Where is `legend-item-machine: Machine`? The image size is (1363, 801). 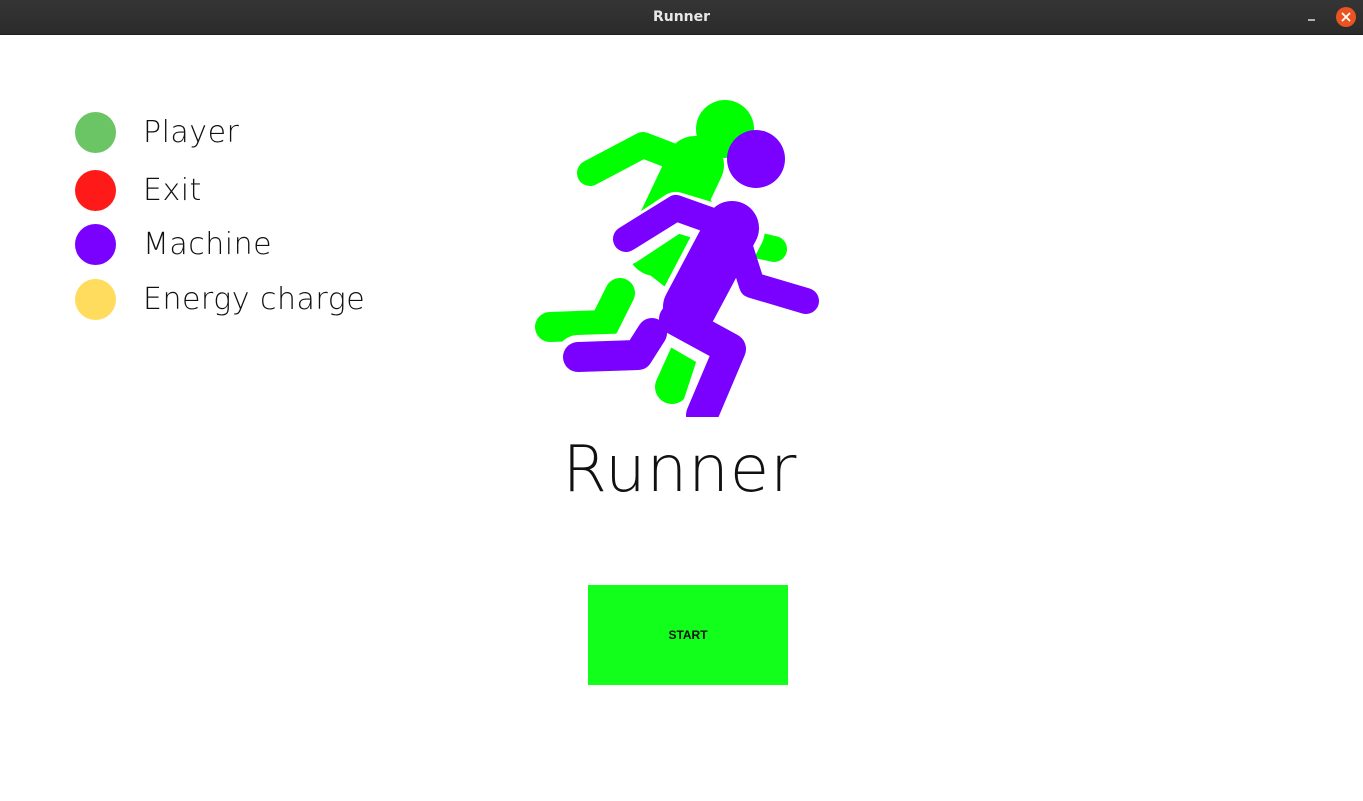 legend-item-machine: Machine is located at coordinates (235, 245).